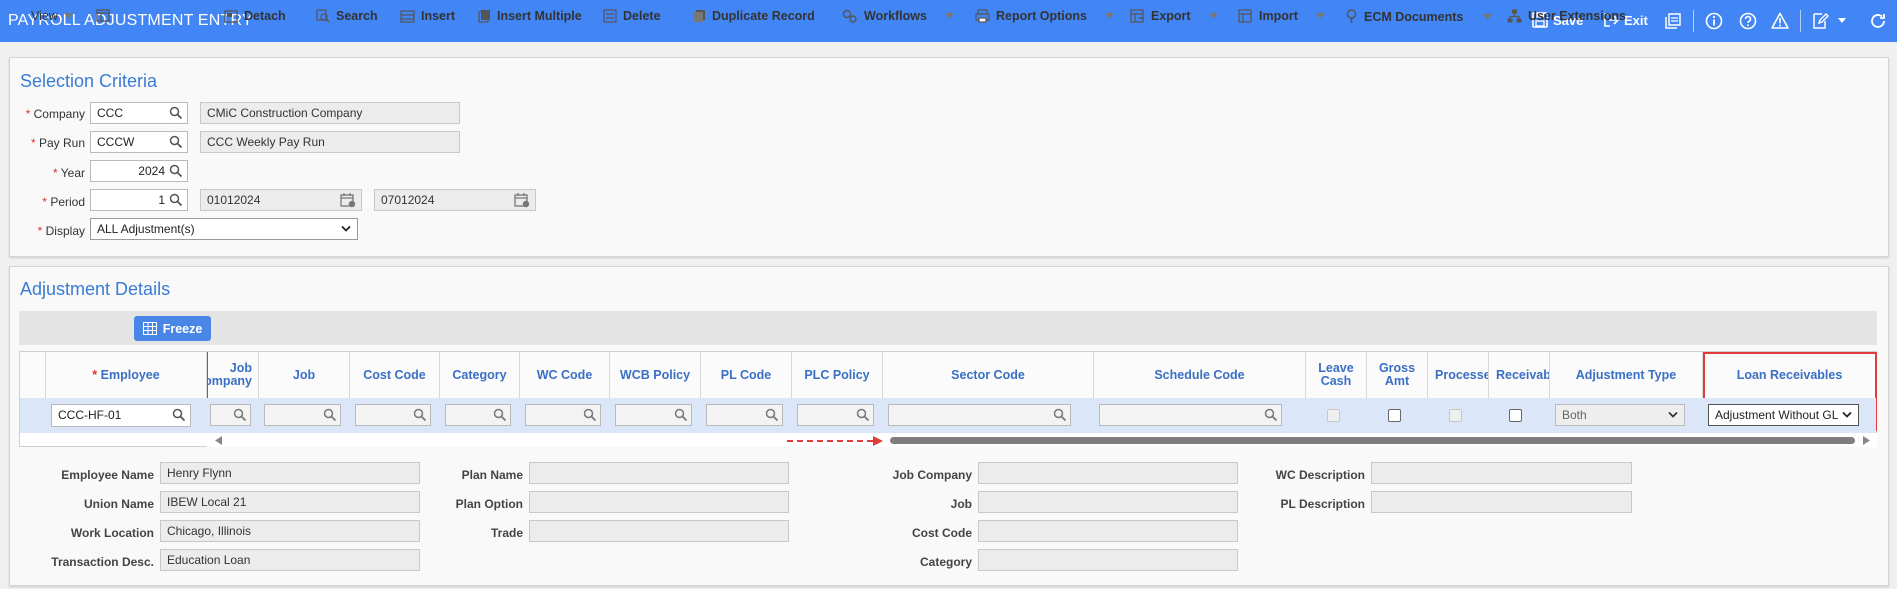 Image resolution: width=1897 pixels, height=589 pixels. What do you see at coordinates (1044, 16) in the screenshot?
I see `report-options-menu: Report Options` at bounding box center [1044, 16].